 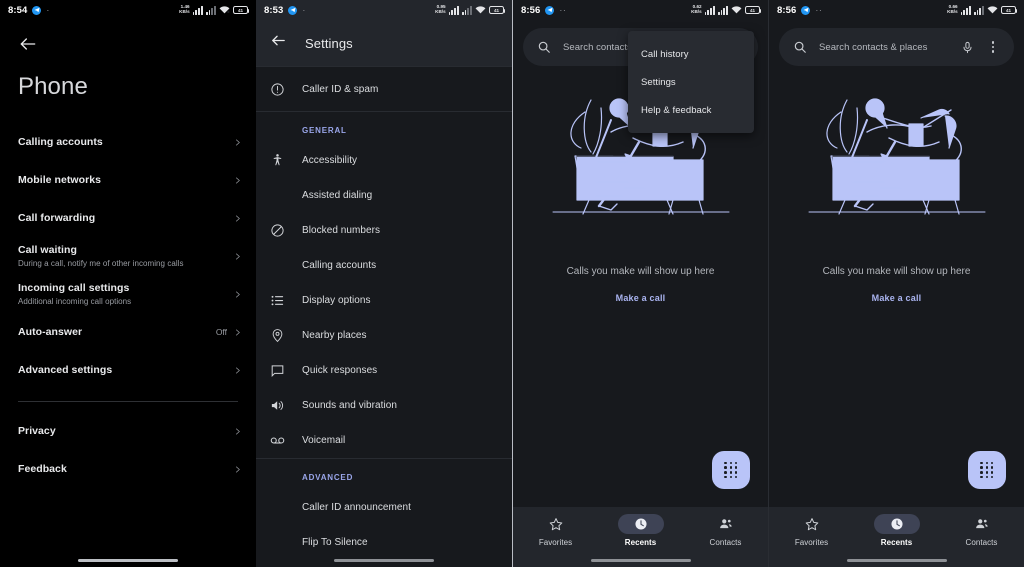 I want to click on status-bar-left: 8:54 ·, so click(x=29, y=10).